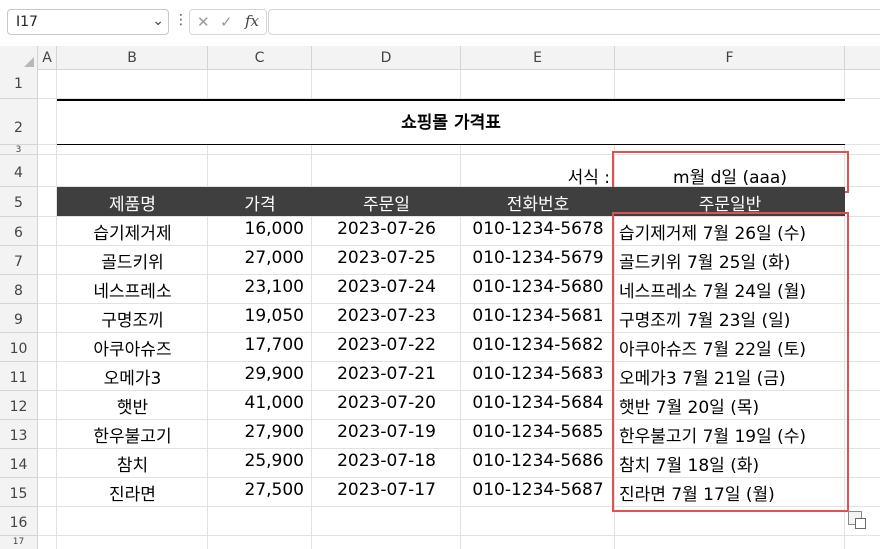  What do you see at coordinates (386, 432) in the screenshot?
I see `cell-order-date: 2023-07-19` at bounding box center [386, 432].